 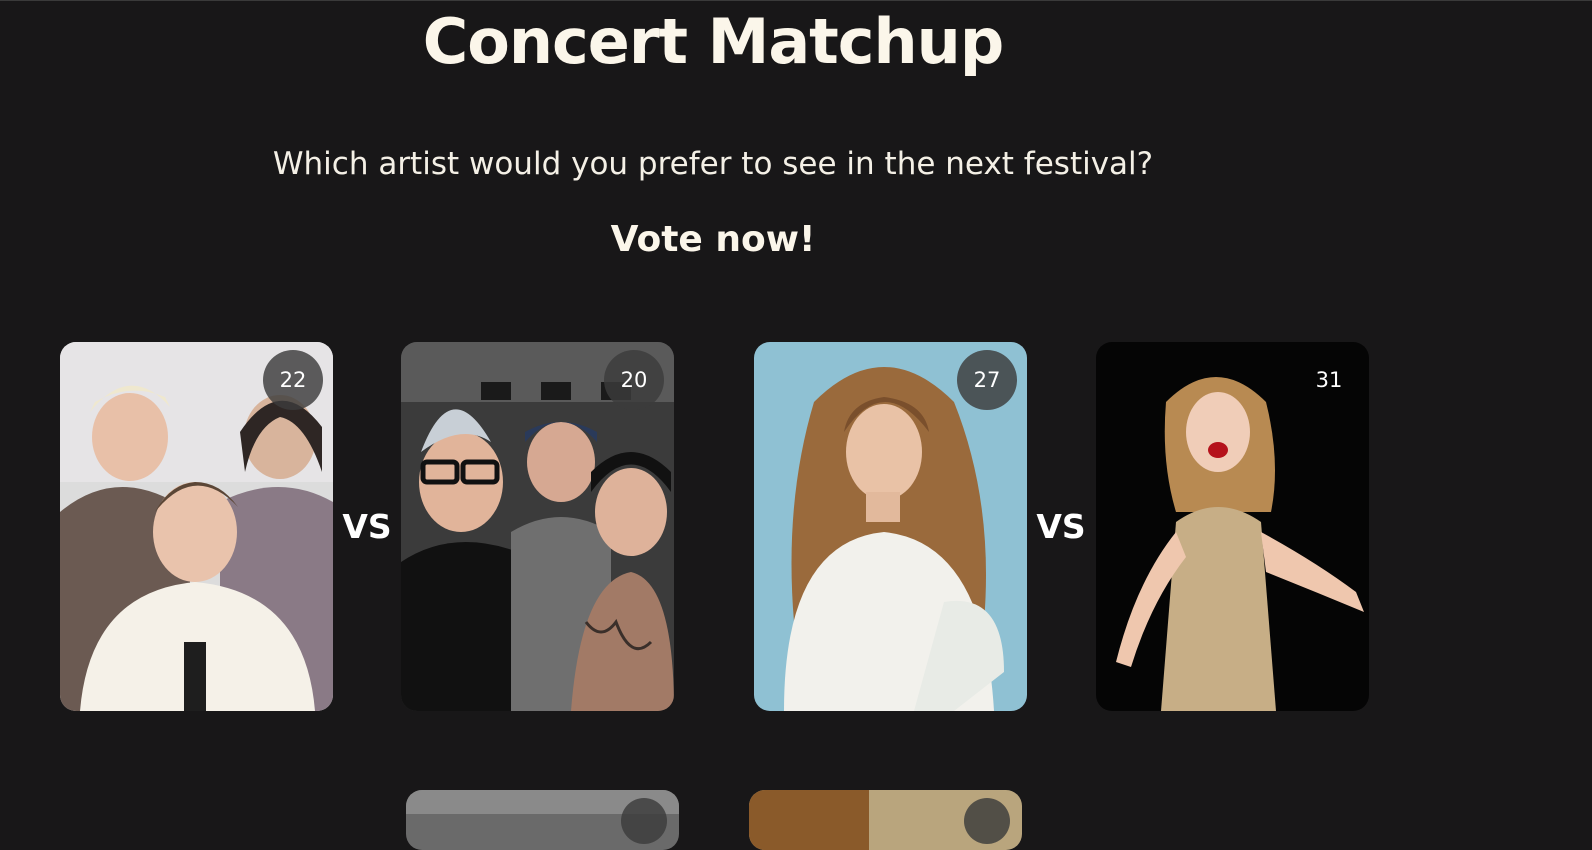 I want to click on vote-count-badge: 20, so click(x=634, y=380).